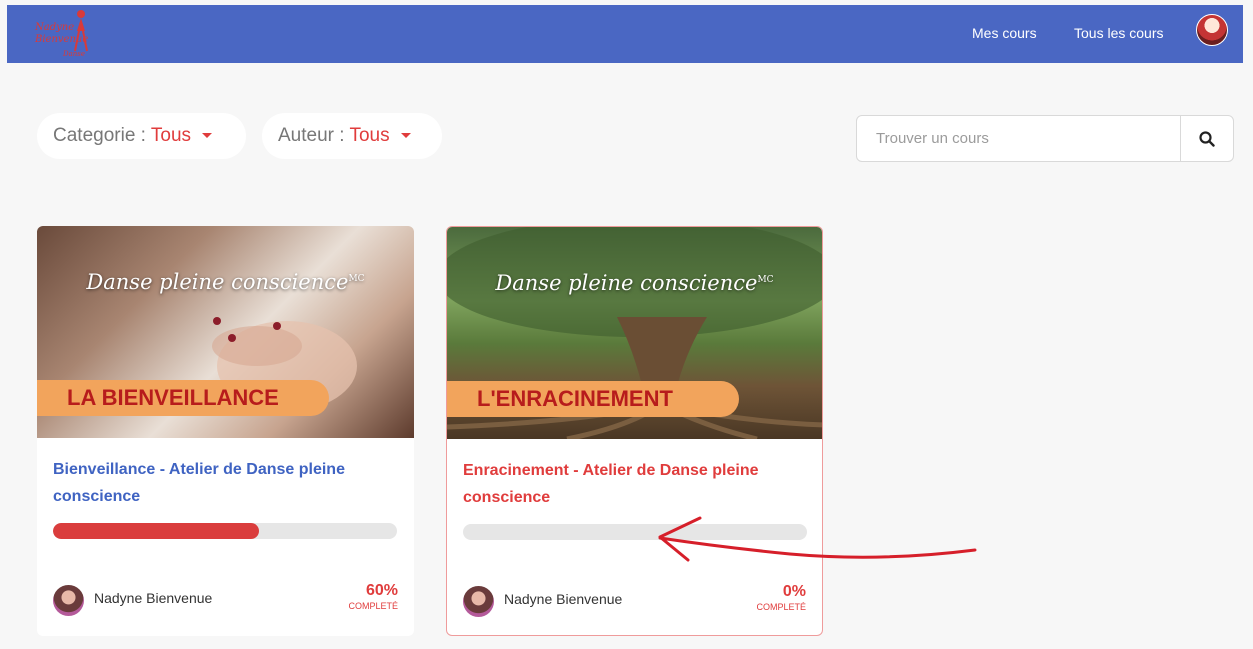 This screenshot has width=1253, height=649. What do you see at coordinates (1118, 33) in the screenshot?
I see `nav-all-courses: Tous les cours` at bounding box center [1118, 33].